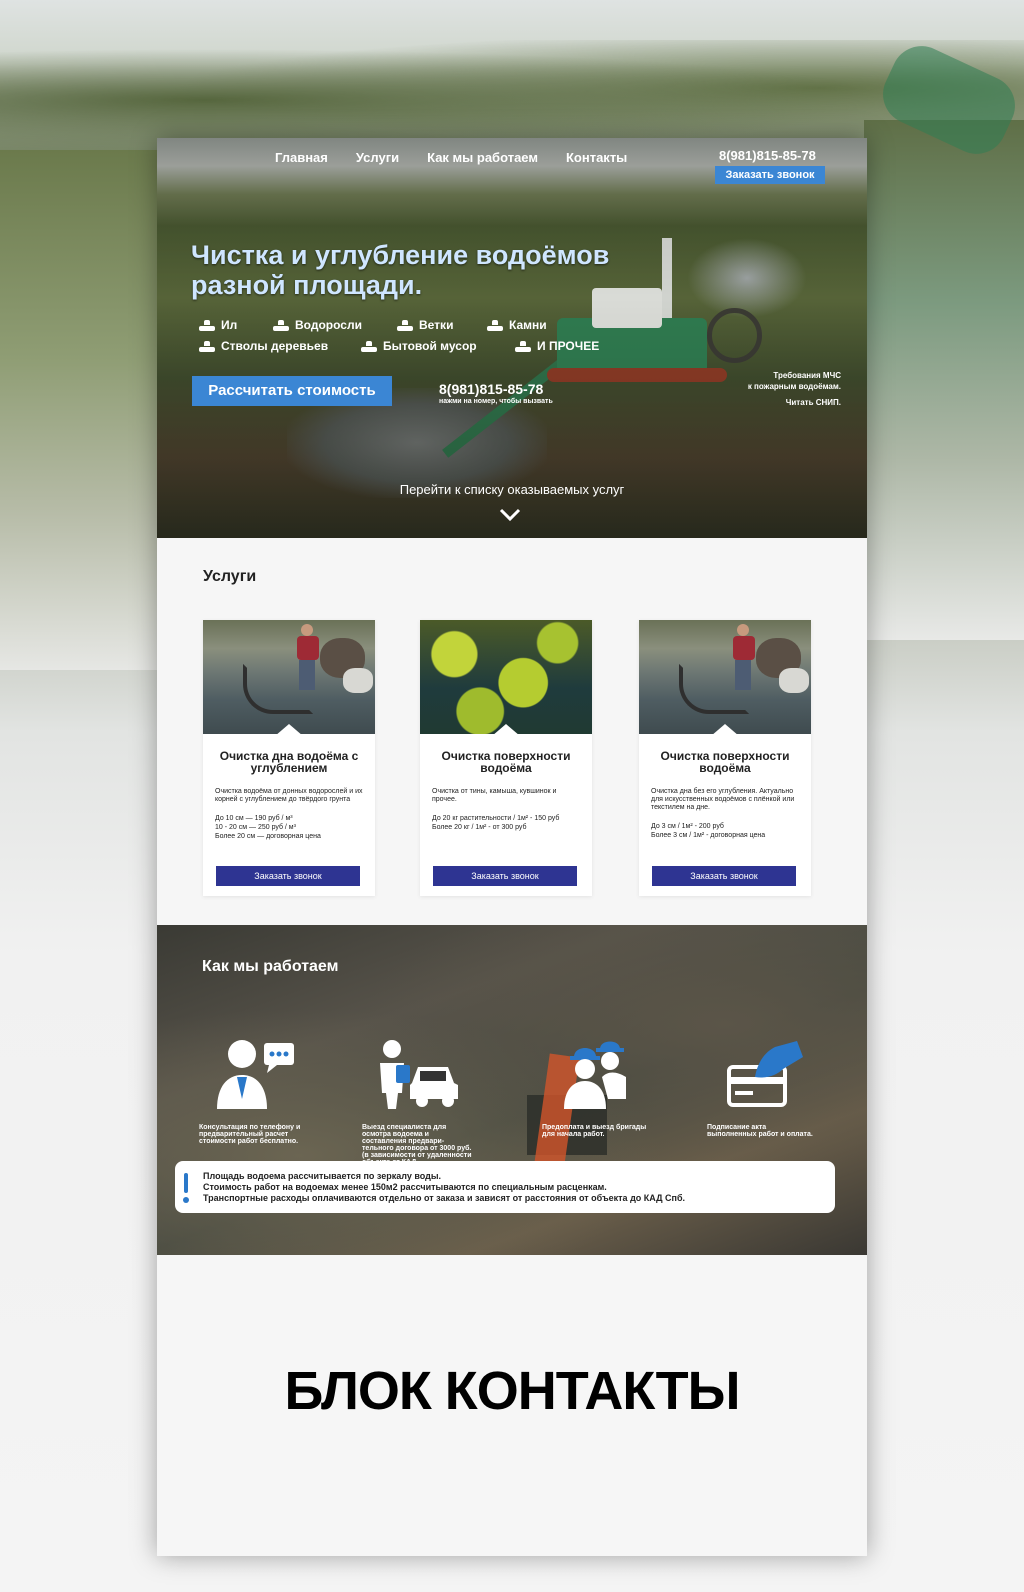  What do you see at coordinates (944, 380) in the screenshot?
I see `blurred-right-side` at bounding box center [944, 380].